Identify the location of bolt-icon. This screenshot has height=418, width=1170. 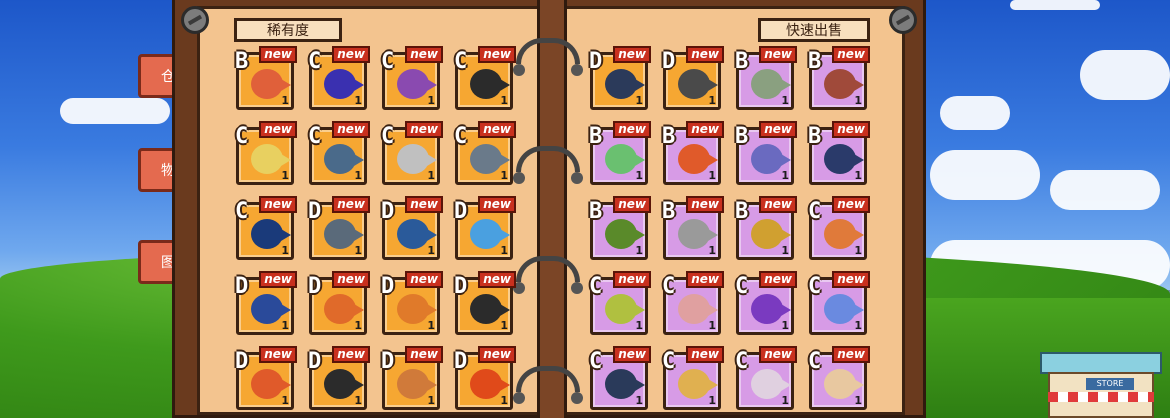
(195, 20).